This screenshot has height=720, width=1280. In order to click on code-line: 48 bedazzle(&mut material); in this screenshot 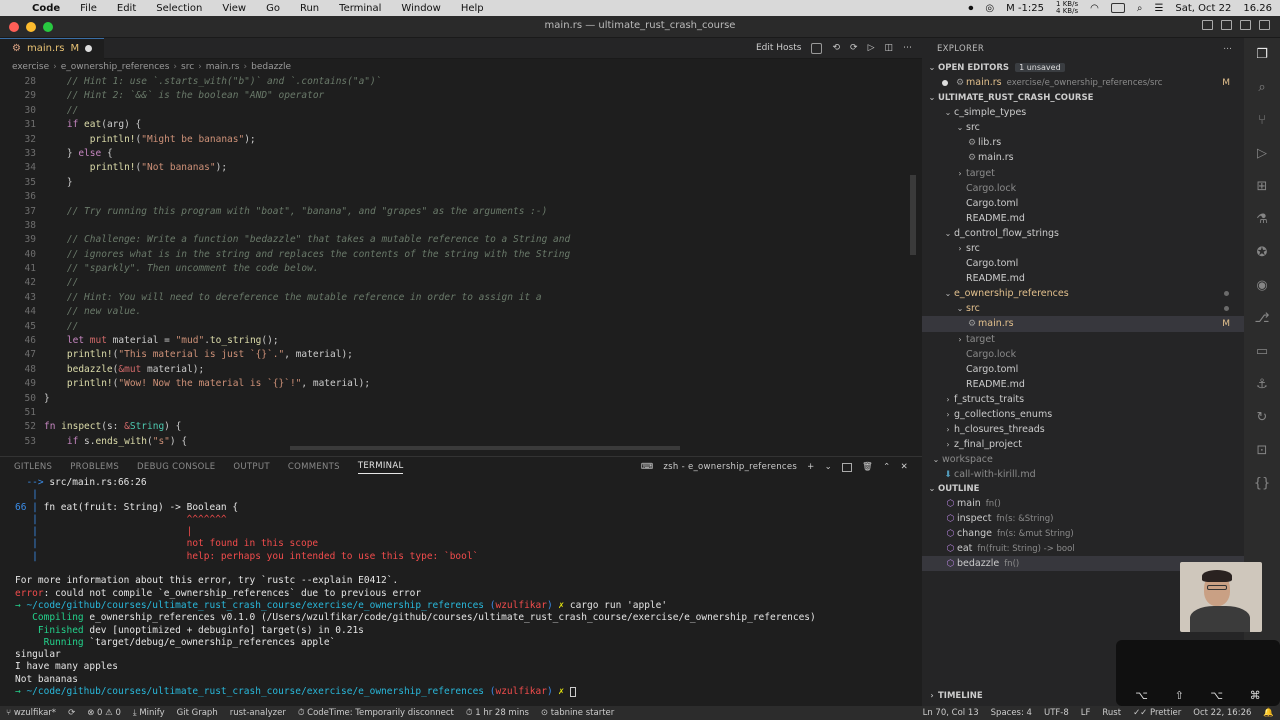, I will do `click(456, 370)`.